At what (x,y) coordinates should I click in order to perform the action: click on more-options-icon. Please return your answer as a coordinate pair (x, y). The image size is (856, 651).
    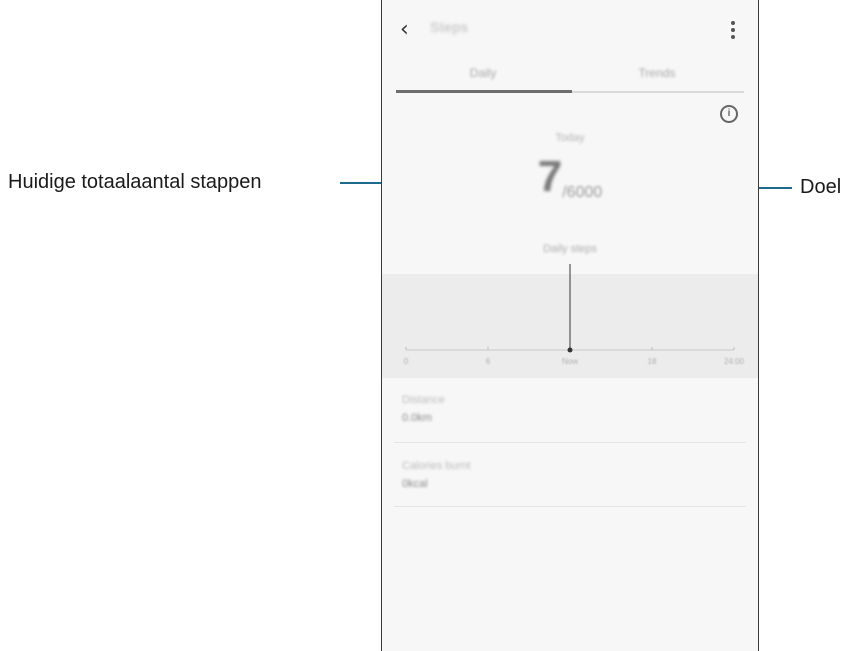
    Looking at the image, I should click on (733, 30).